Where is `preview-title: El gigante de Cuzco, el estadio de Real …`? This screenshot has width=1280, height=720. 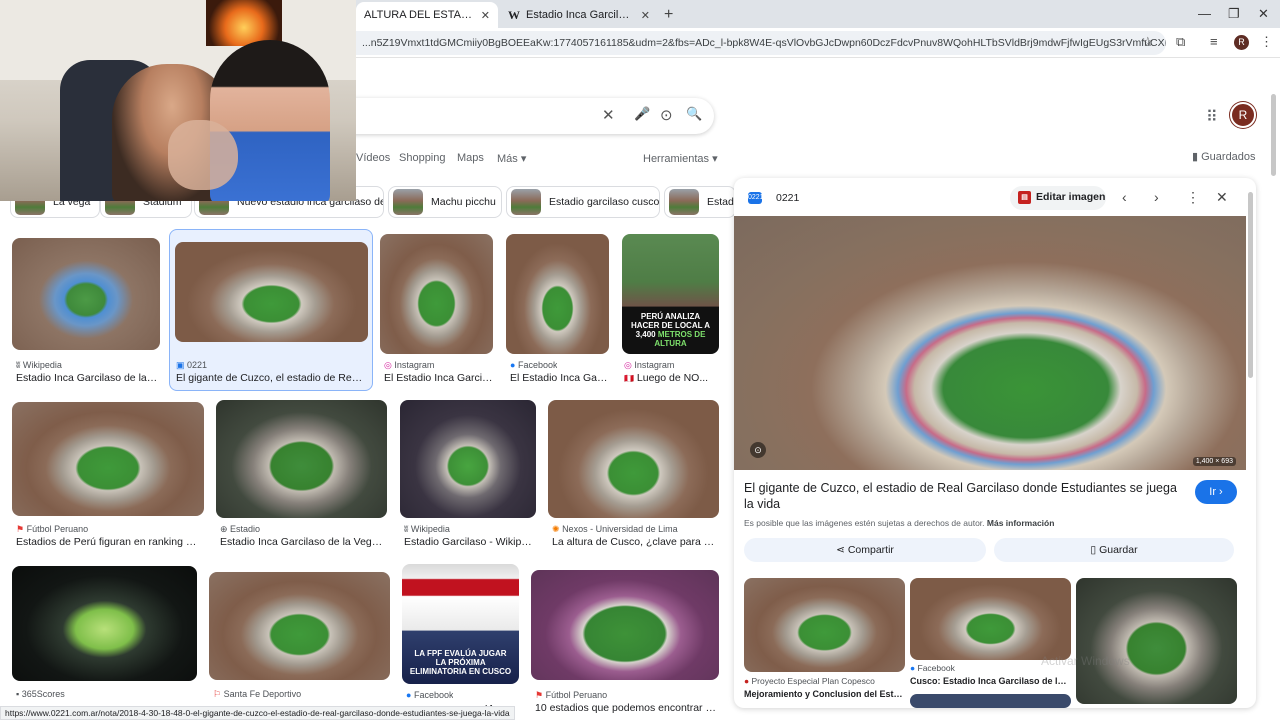
preview-title: El gigante de Cuzco, el estadio de Real … is located at coordinates (964, 496).